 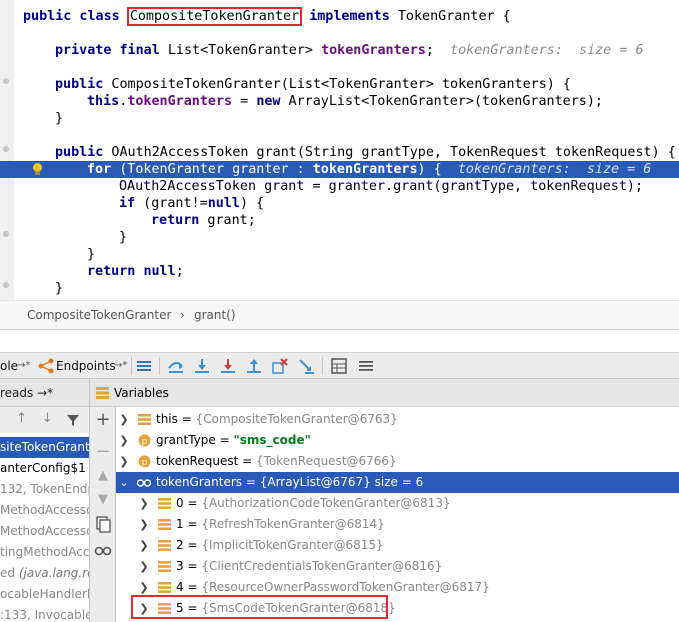 I want to click on variable-text: grantType = "sms_code", so click(x=233, y=440).